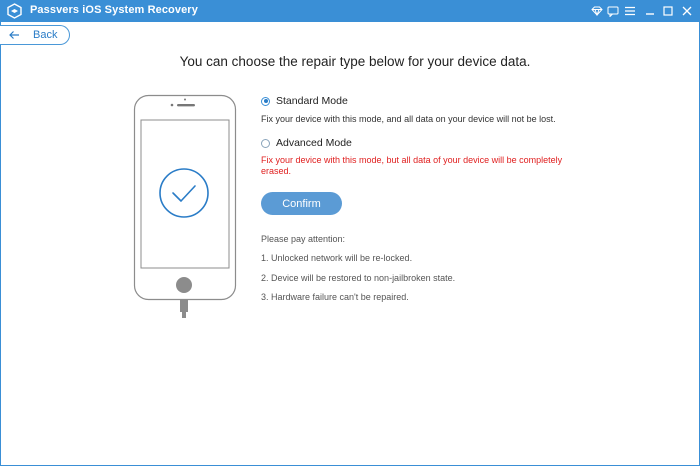 This screenshot has height=466, width=700. What do you see at coordinates (14, 35) in the screenshot?
I see `arrow-left-icon` at bounding box center [14, 35].